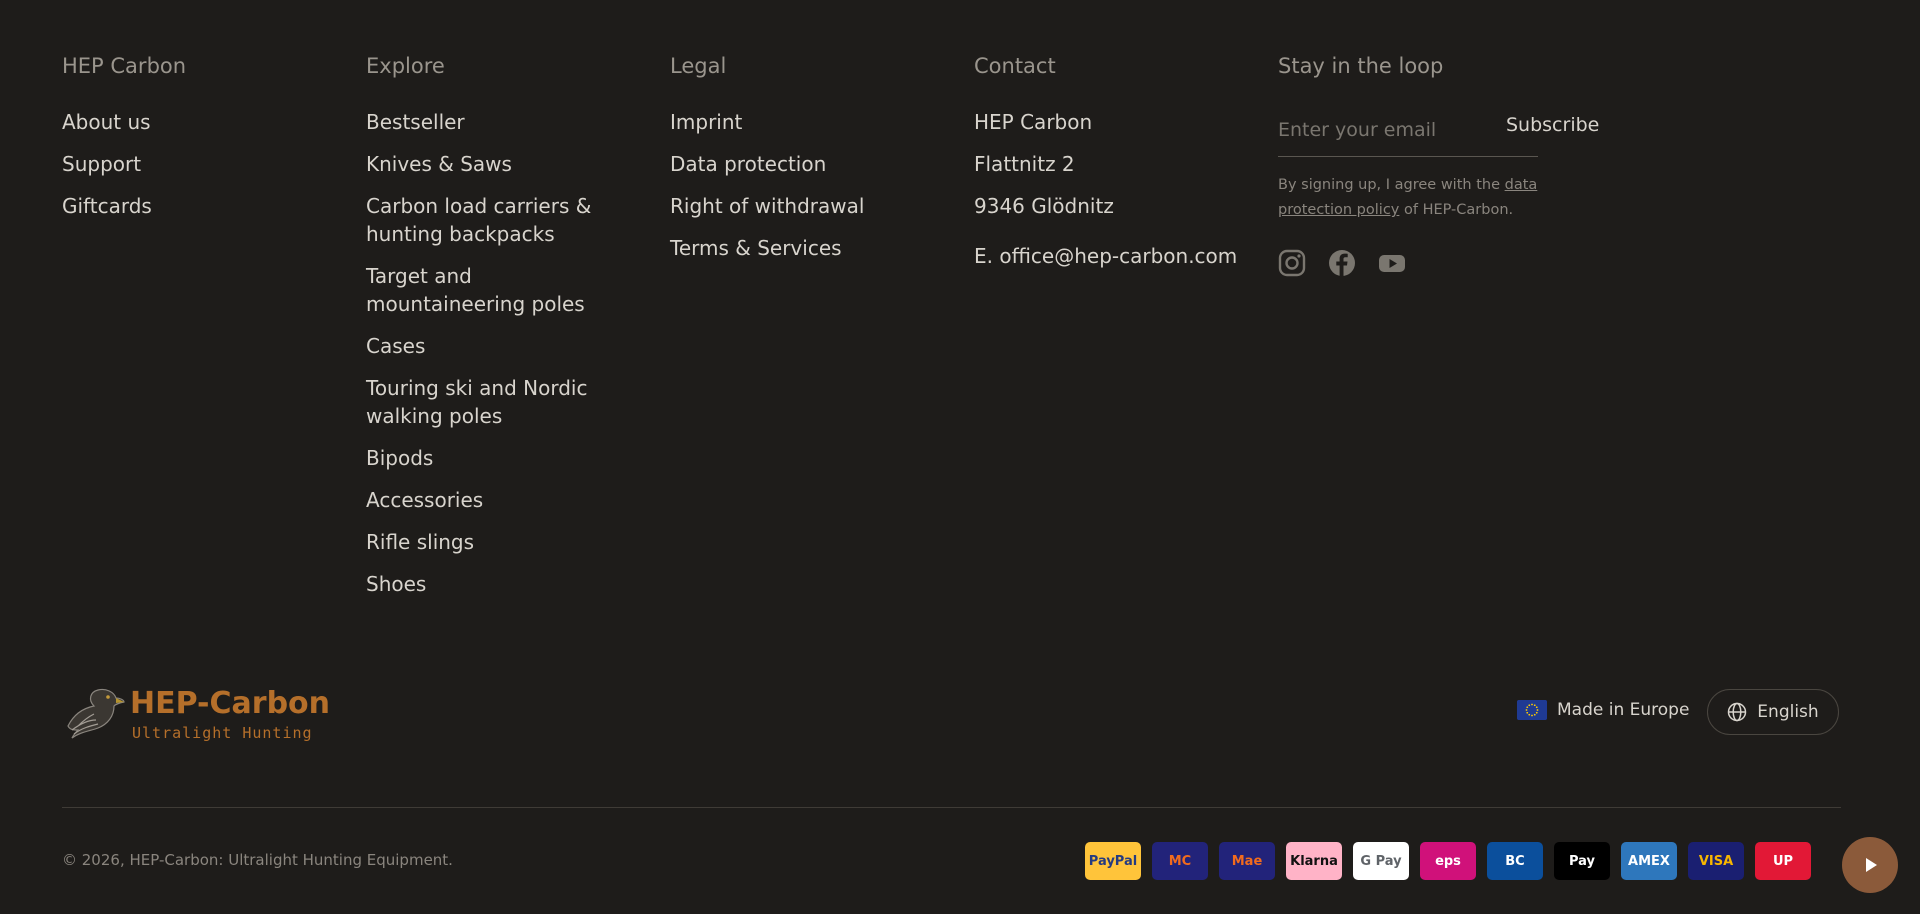  Describe the element at coordinates (493, 584) in the screenshot. I see `link-shoes: Shoes` at that location.